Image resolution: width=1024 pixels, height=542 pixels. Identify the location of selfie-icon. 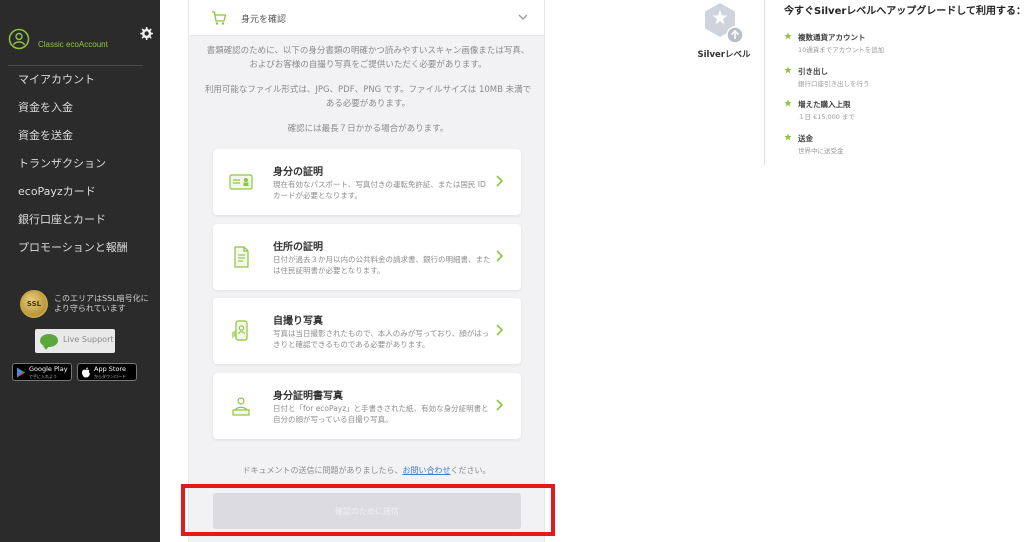
(240, 330).